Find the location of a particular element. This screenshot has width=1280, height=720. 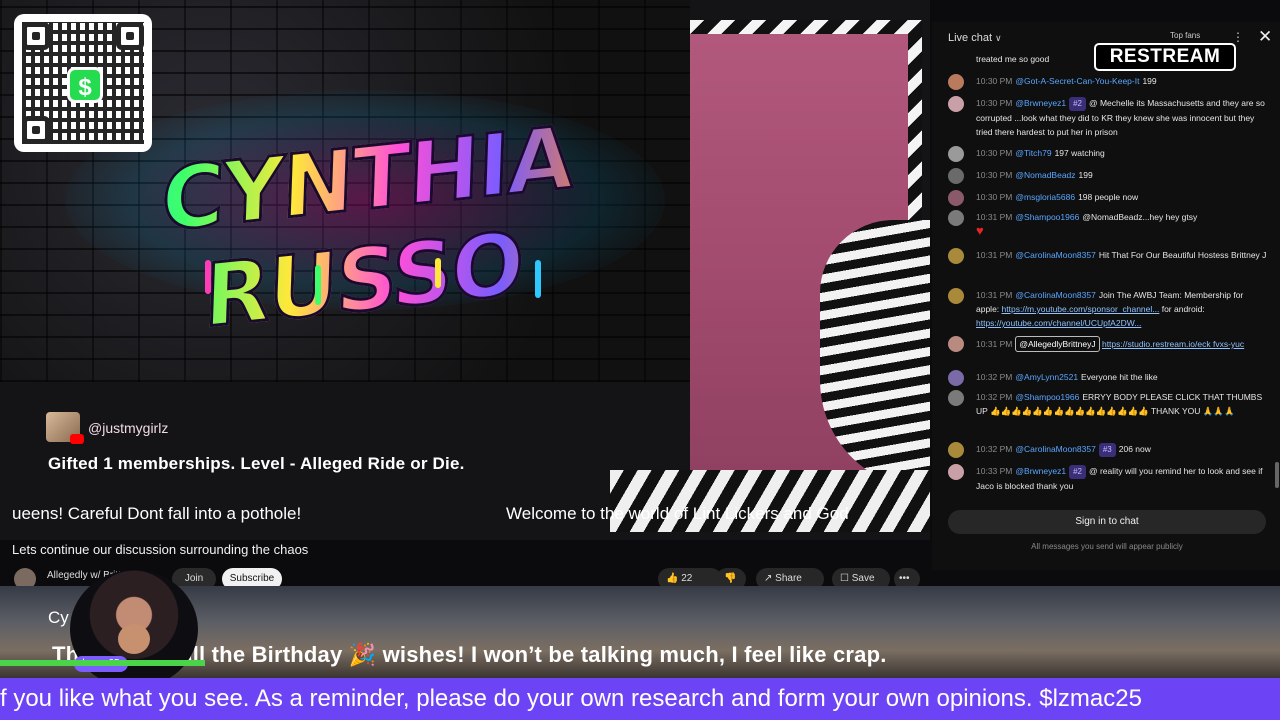

chat-message: 10:32 PM @CarolinaMoon8357 #3 206 now is located at coordinates (1107, 450).